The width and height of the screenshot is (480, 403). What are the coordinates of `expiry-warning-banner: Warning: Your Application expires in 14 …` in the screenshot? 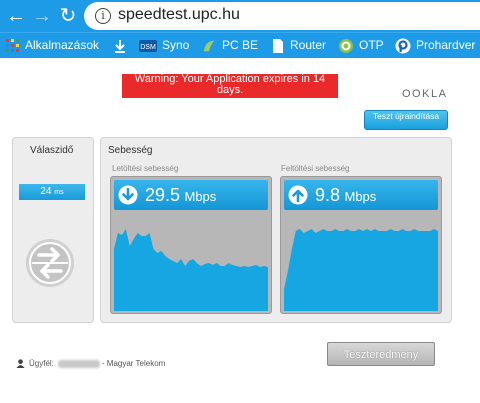 It's located at (230, 86).